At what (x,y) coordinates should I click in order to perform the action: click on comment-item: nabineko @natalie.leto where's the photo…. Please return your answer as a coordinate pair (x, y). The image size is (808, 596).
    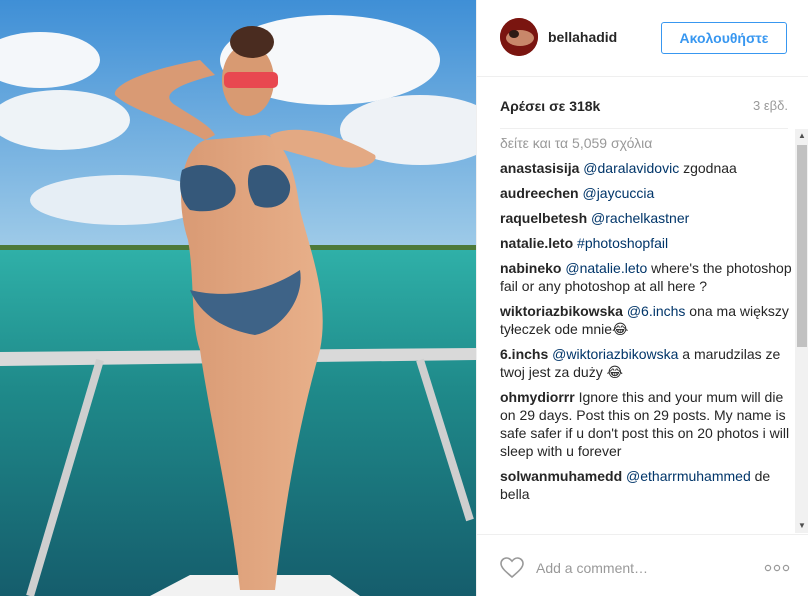
    Looking at the image, I should click on (646, 277).